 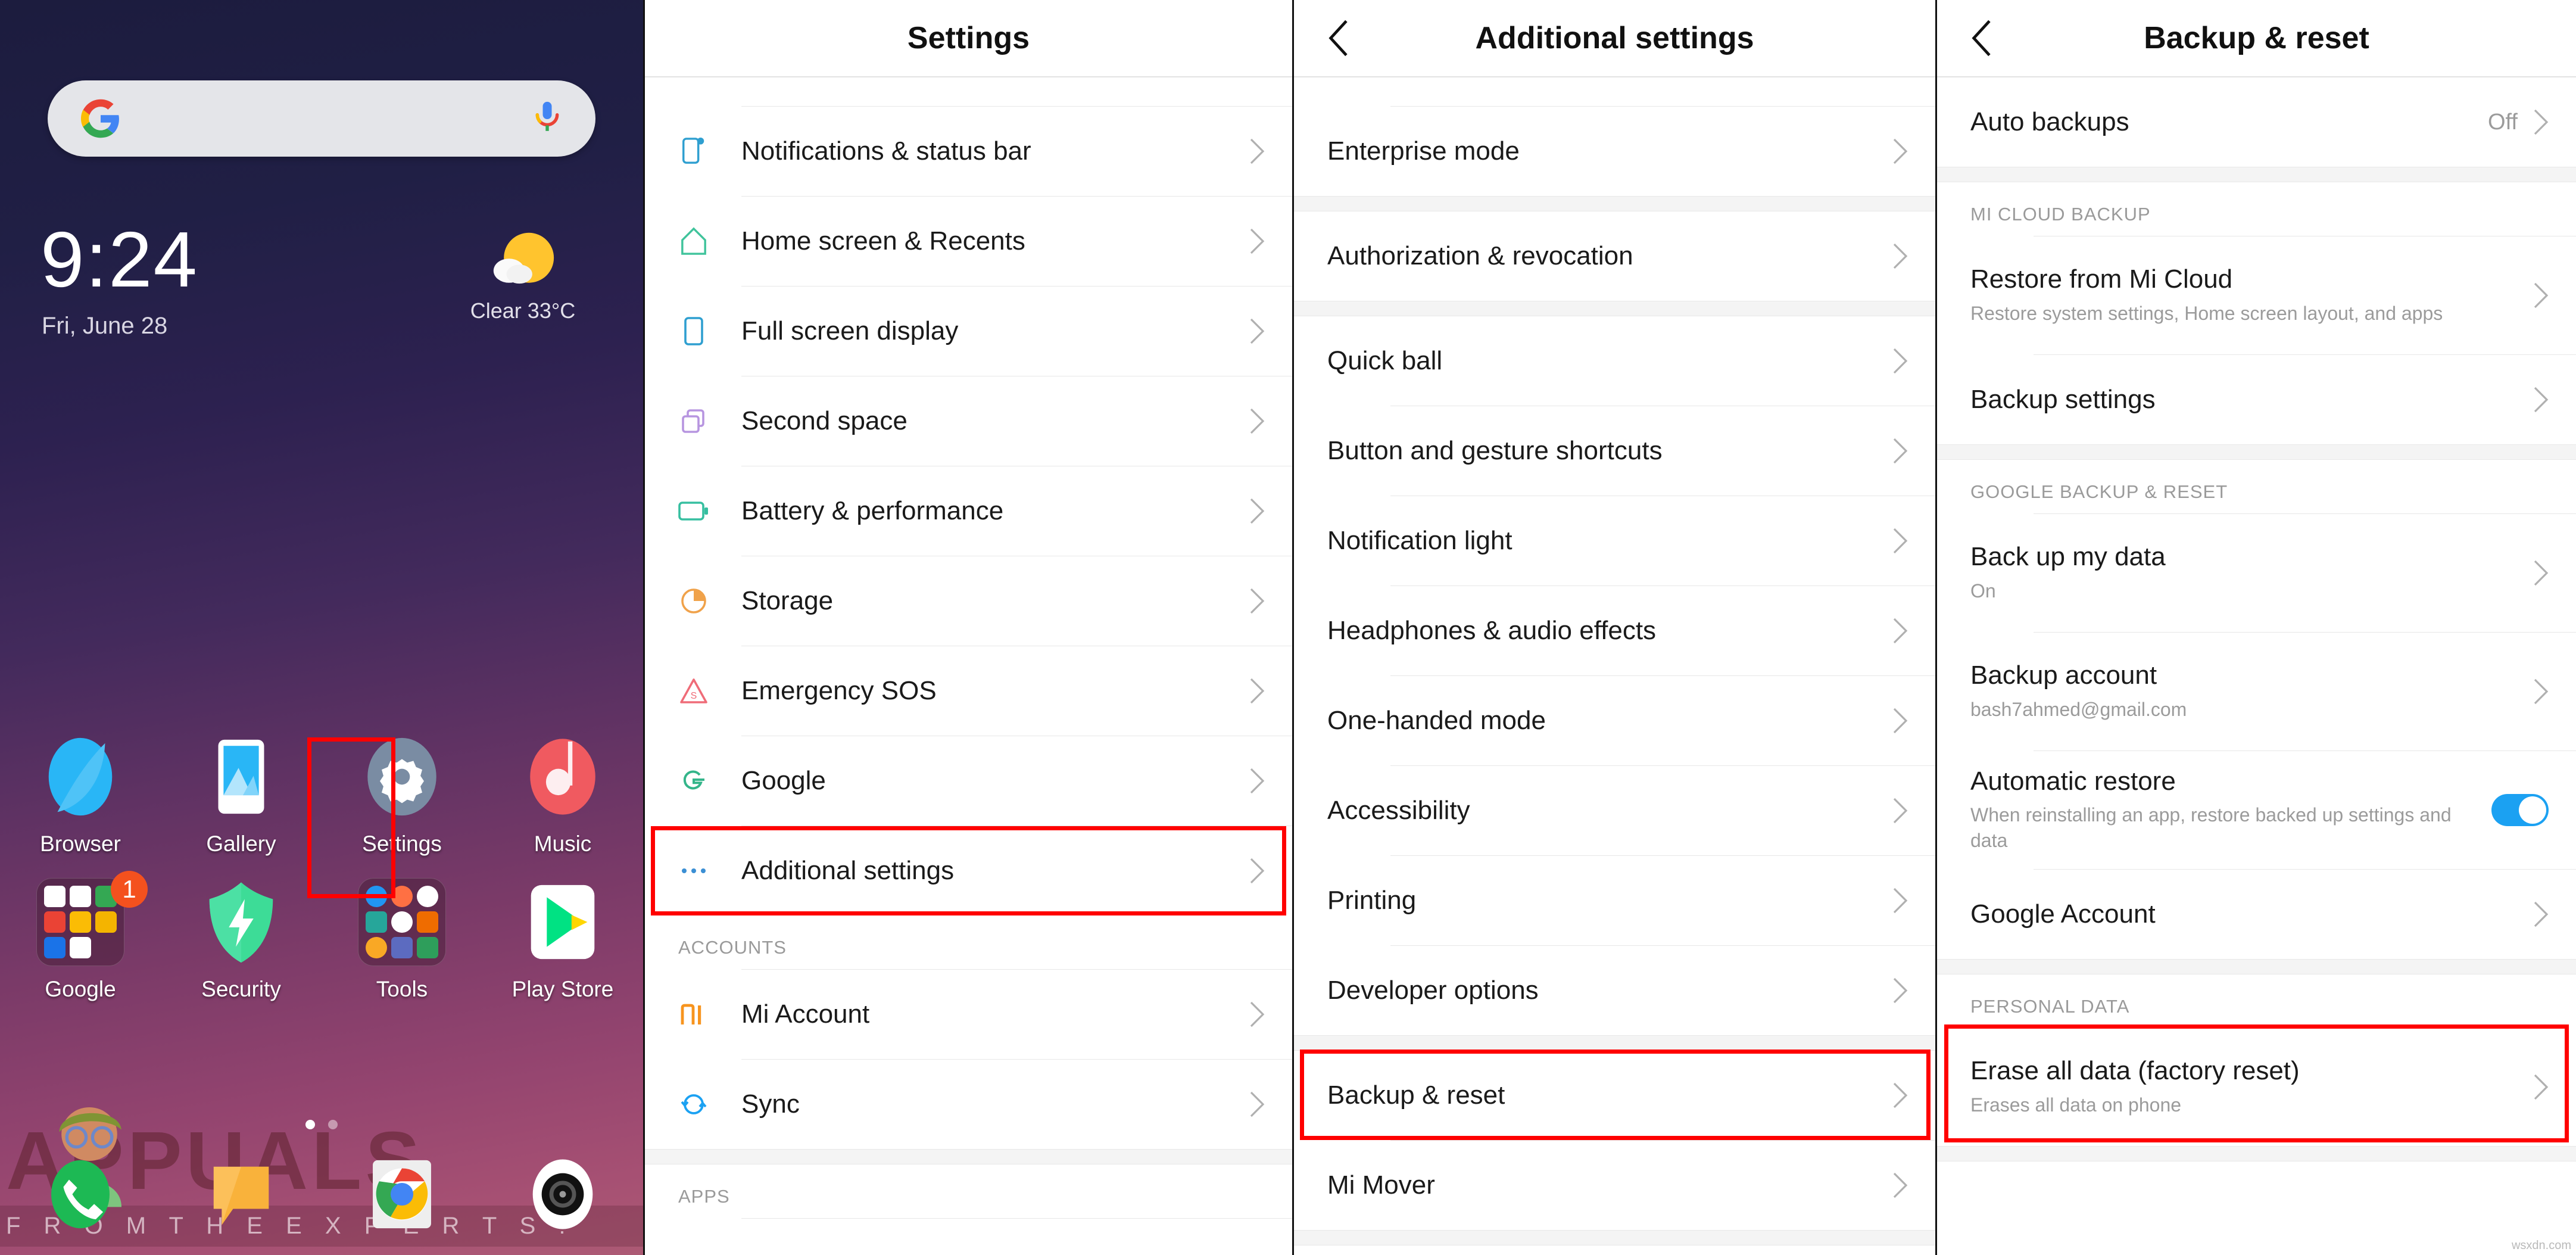 I want to click on google-search-bar, so click(x=321, y=119).